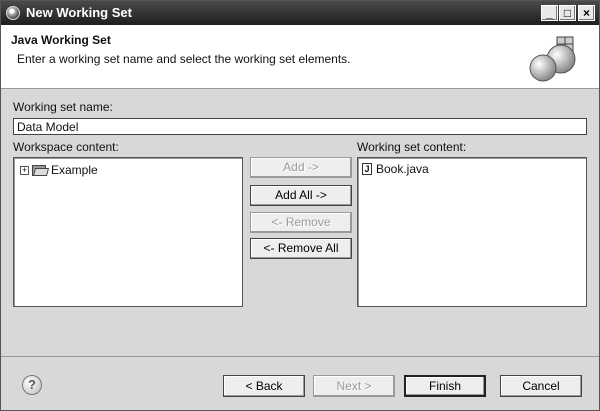  Describe the element at coordinates (24, 170) in the screenshot. I see `expand-icon: +` at that location.